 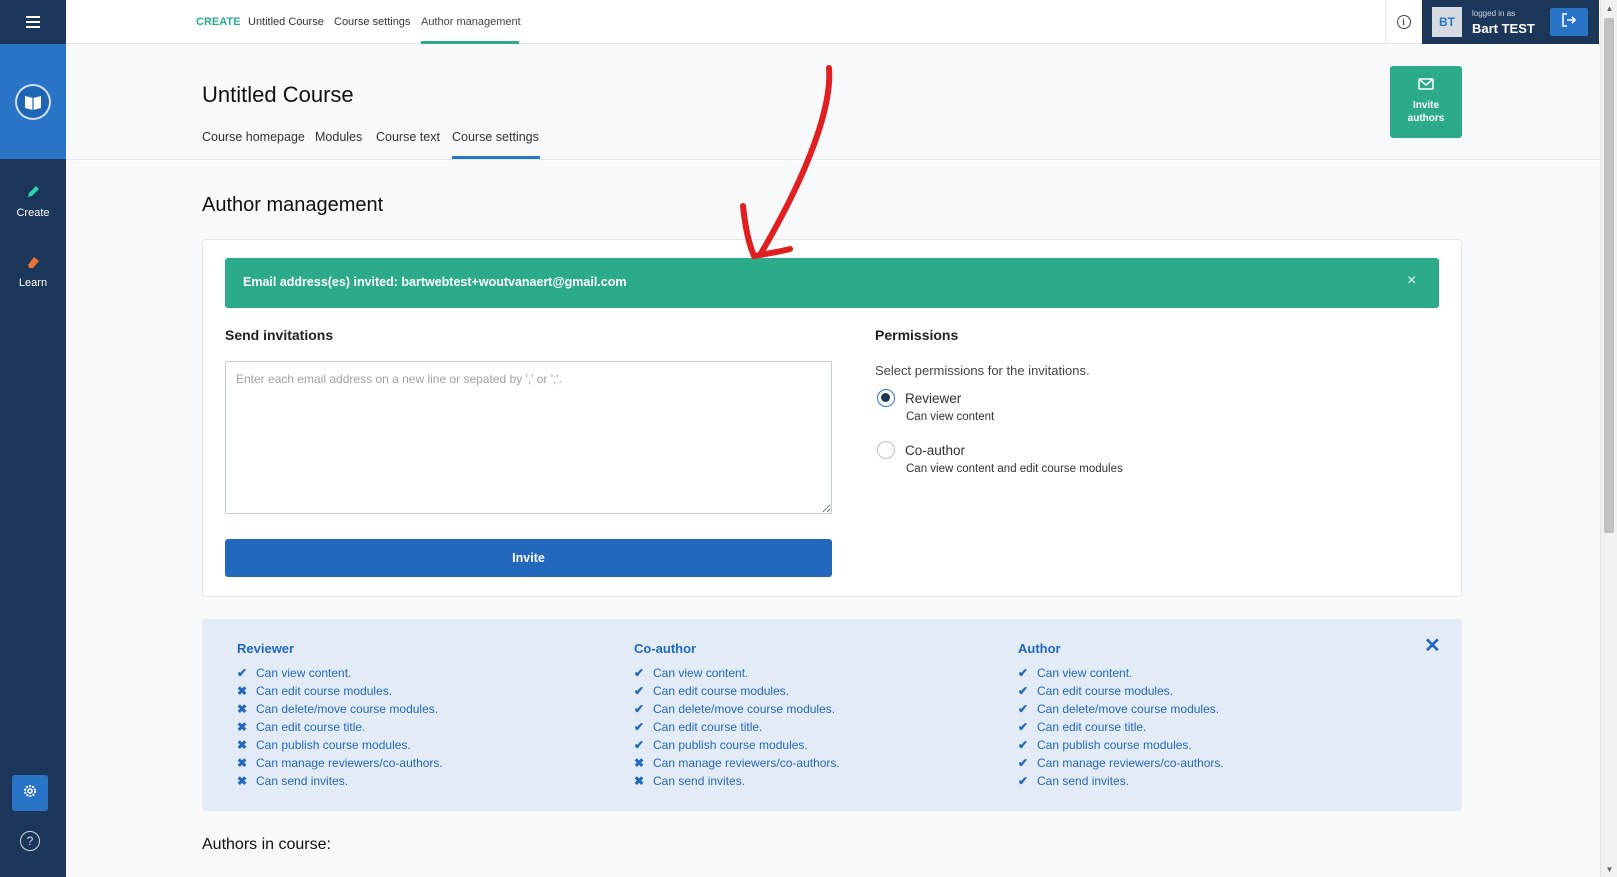 I want to click on permission-item: ✖ Can edit course modules., so click(x=340, y=691).